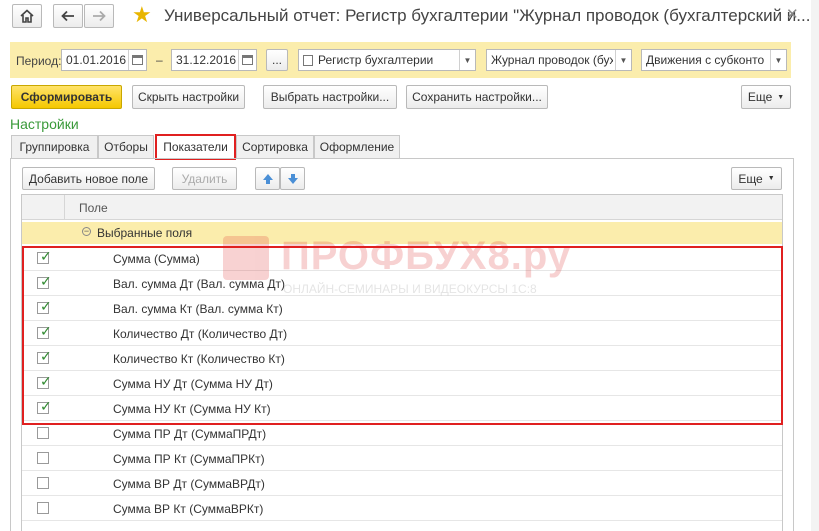 This screenshot has width=819, height=531. What do you see at coordinates (44, 124) in the screenshot?
I see `settings-title: Настройки` at bounding box center [44, 124].